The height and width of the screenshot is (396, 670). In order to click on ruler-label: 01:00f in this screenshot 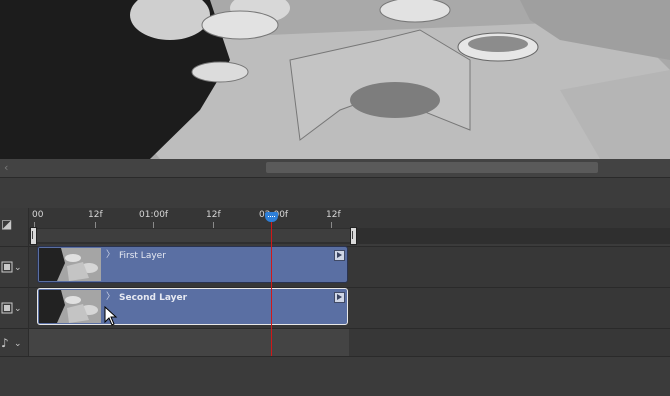, I will do `click(154, 215)`.